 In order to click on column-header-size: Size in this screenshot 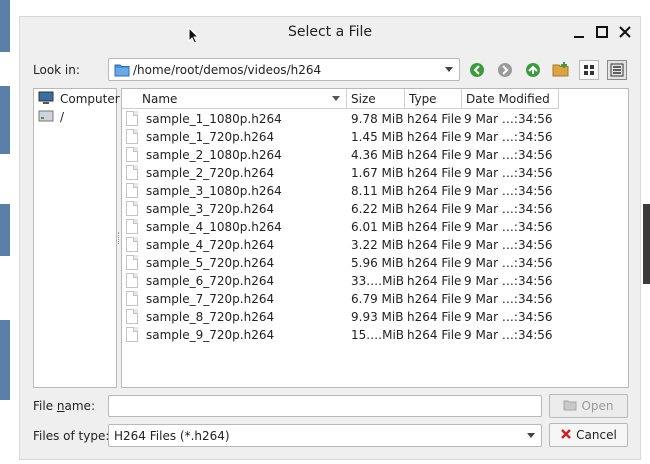, I will do `click(376, 99)`.